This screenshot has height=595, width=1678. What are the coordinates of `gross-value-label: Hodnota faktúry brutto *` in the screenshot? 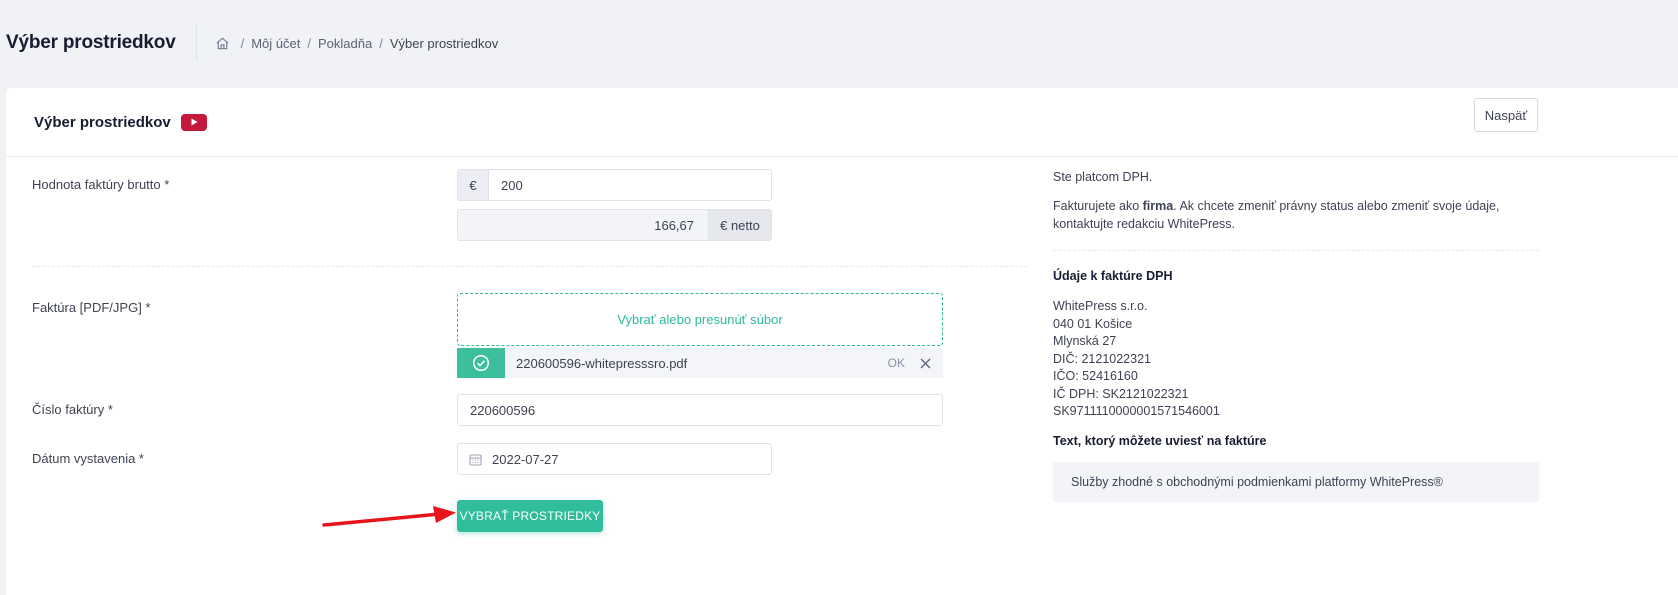 It's located at (101, 184).